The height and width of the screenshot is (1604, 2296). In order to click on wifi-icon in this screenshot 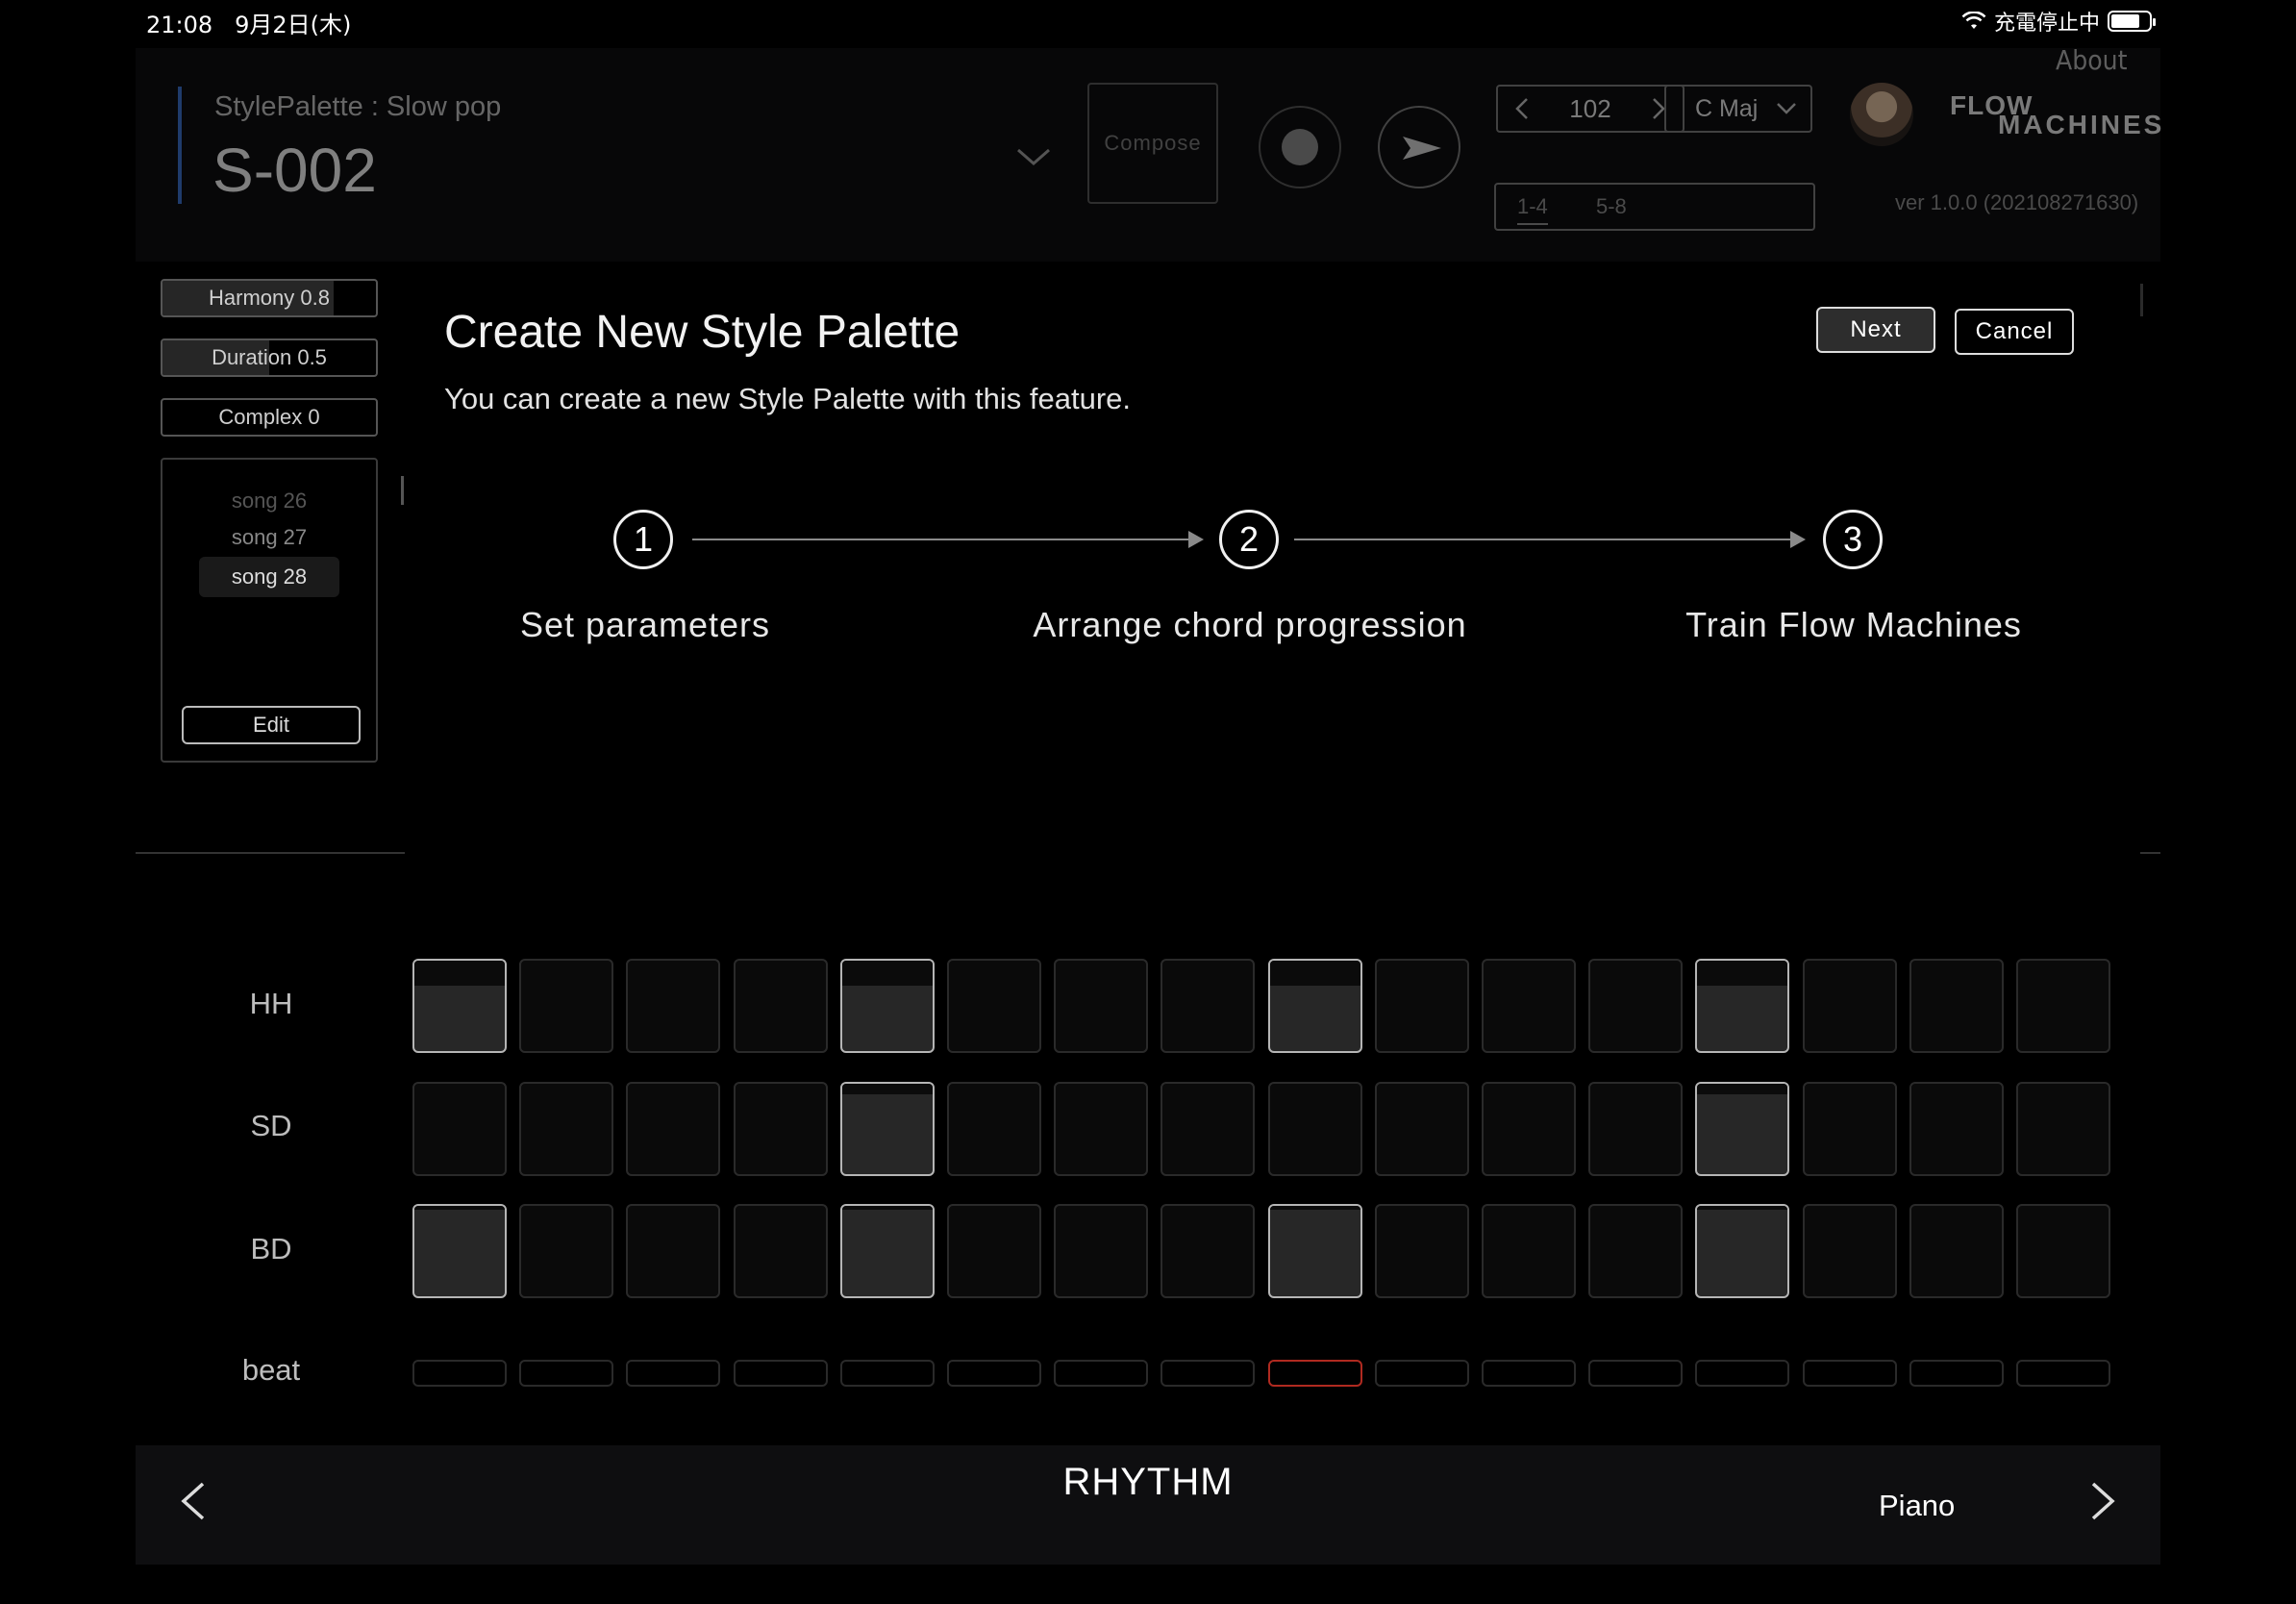, I will do `click(1973, 20)`.